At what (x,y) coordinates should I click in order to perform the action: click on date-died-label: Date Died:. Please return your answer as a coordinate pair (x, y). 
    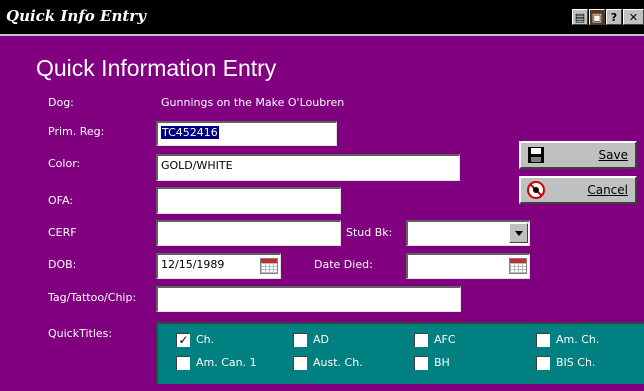
    Looking at the image, I should click on (343, 264).